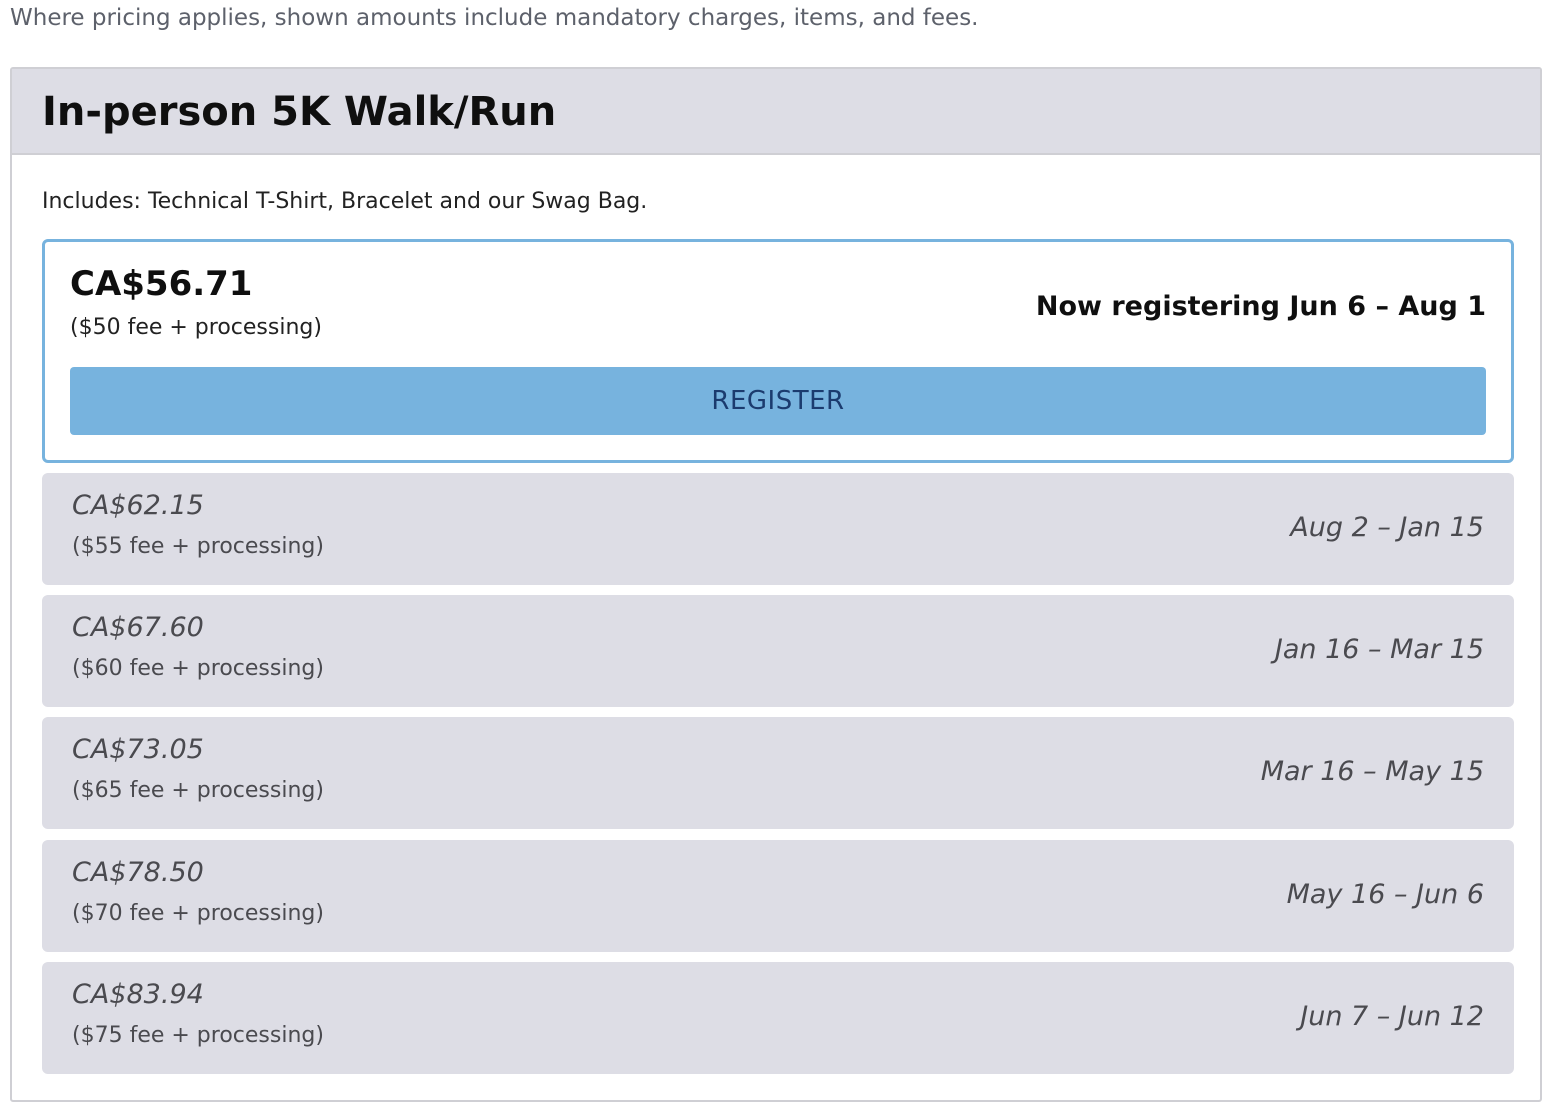 The height and width of the screenshot is (1116, 1554). Describe the element at coordinates (138, 627) in the screenshot. I see `tier-price: CA$67.60` at that location.